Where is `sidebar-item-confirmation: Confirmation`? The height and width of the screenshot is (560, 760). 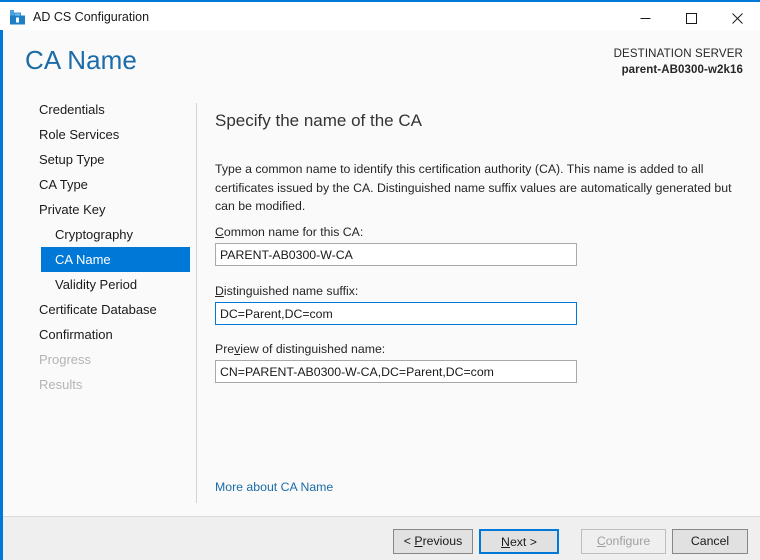 sidebar-item-confirmation: Confirmation is located at coordinates (99, 334).